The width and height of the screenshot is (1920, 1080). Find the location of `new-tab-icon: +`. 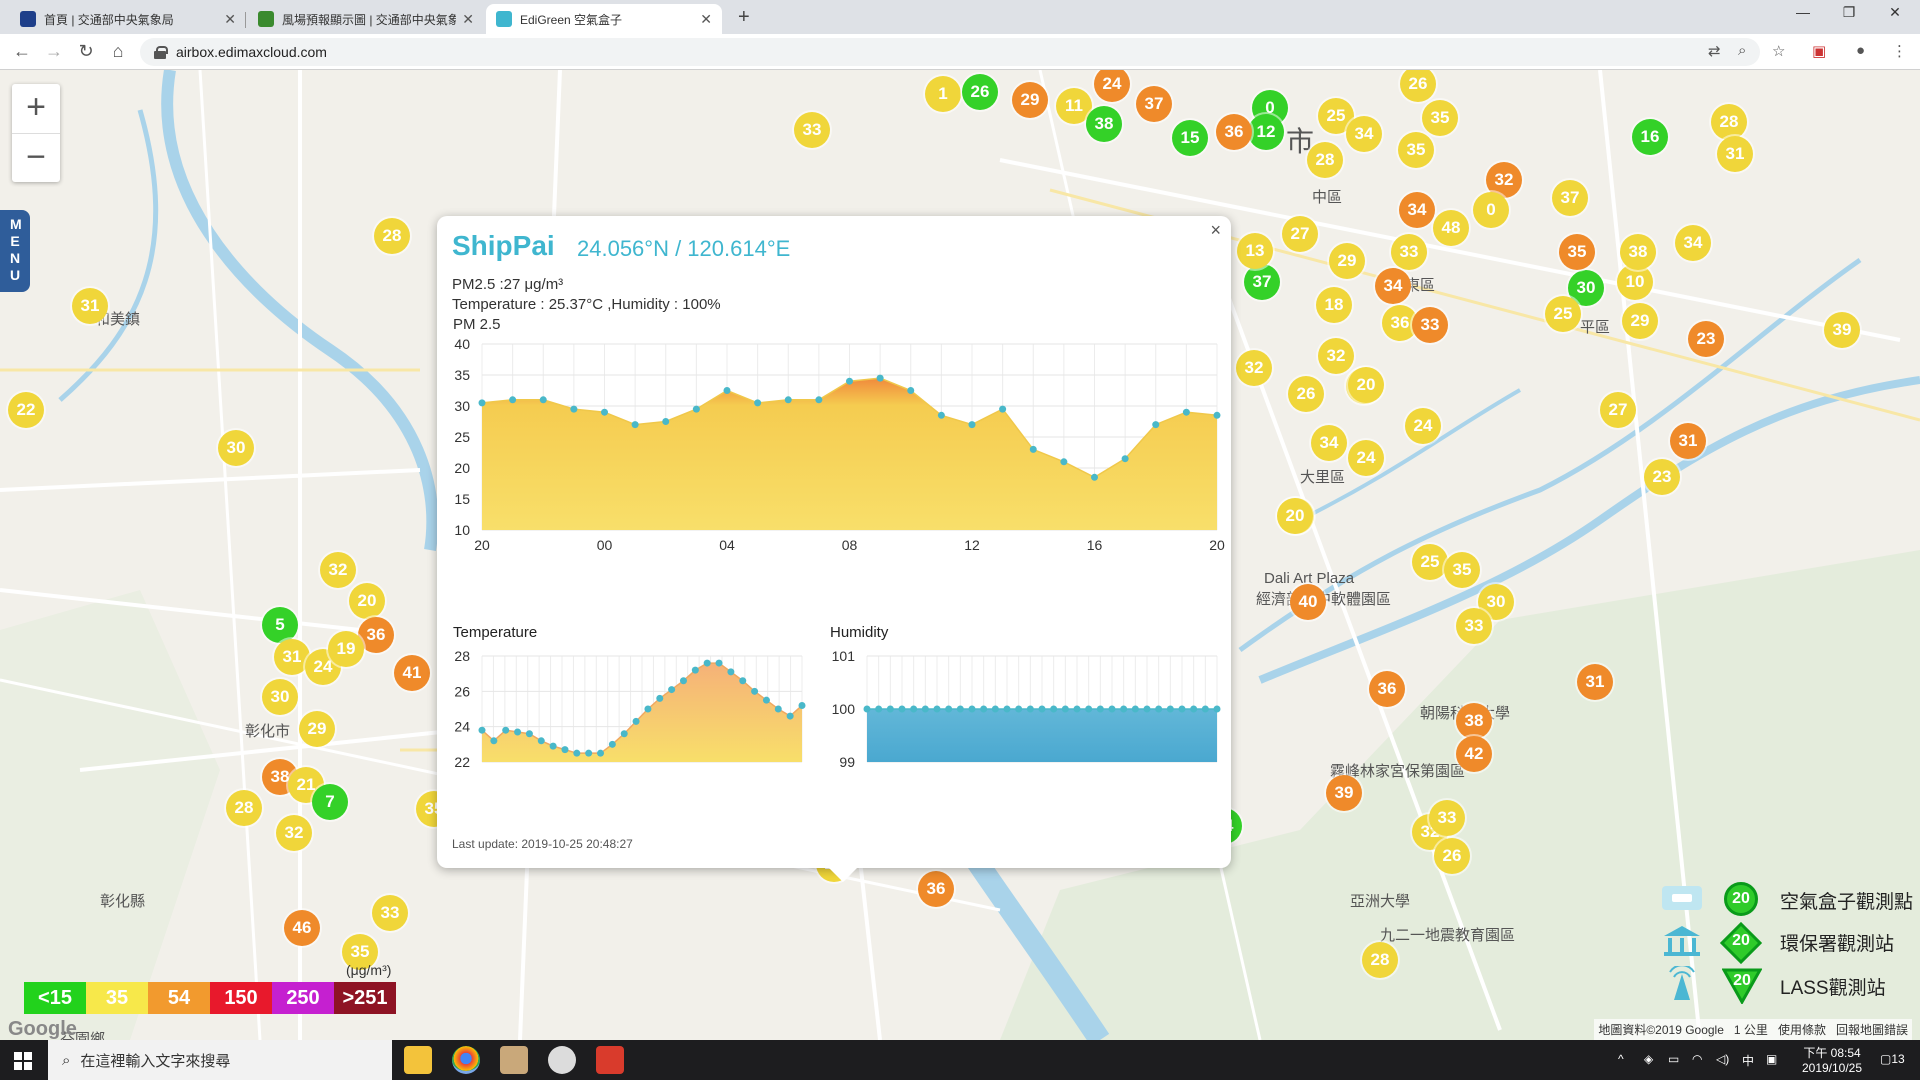

new-tab-icon: + is located at coordinates (744, 17).